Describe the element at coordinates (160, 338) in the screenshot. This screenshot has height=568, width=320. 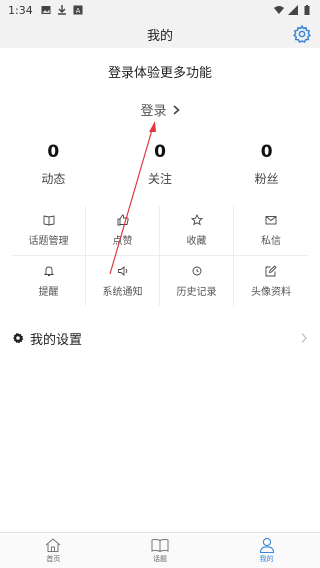
I see `my-settings-row: 我的设置` at that location.